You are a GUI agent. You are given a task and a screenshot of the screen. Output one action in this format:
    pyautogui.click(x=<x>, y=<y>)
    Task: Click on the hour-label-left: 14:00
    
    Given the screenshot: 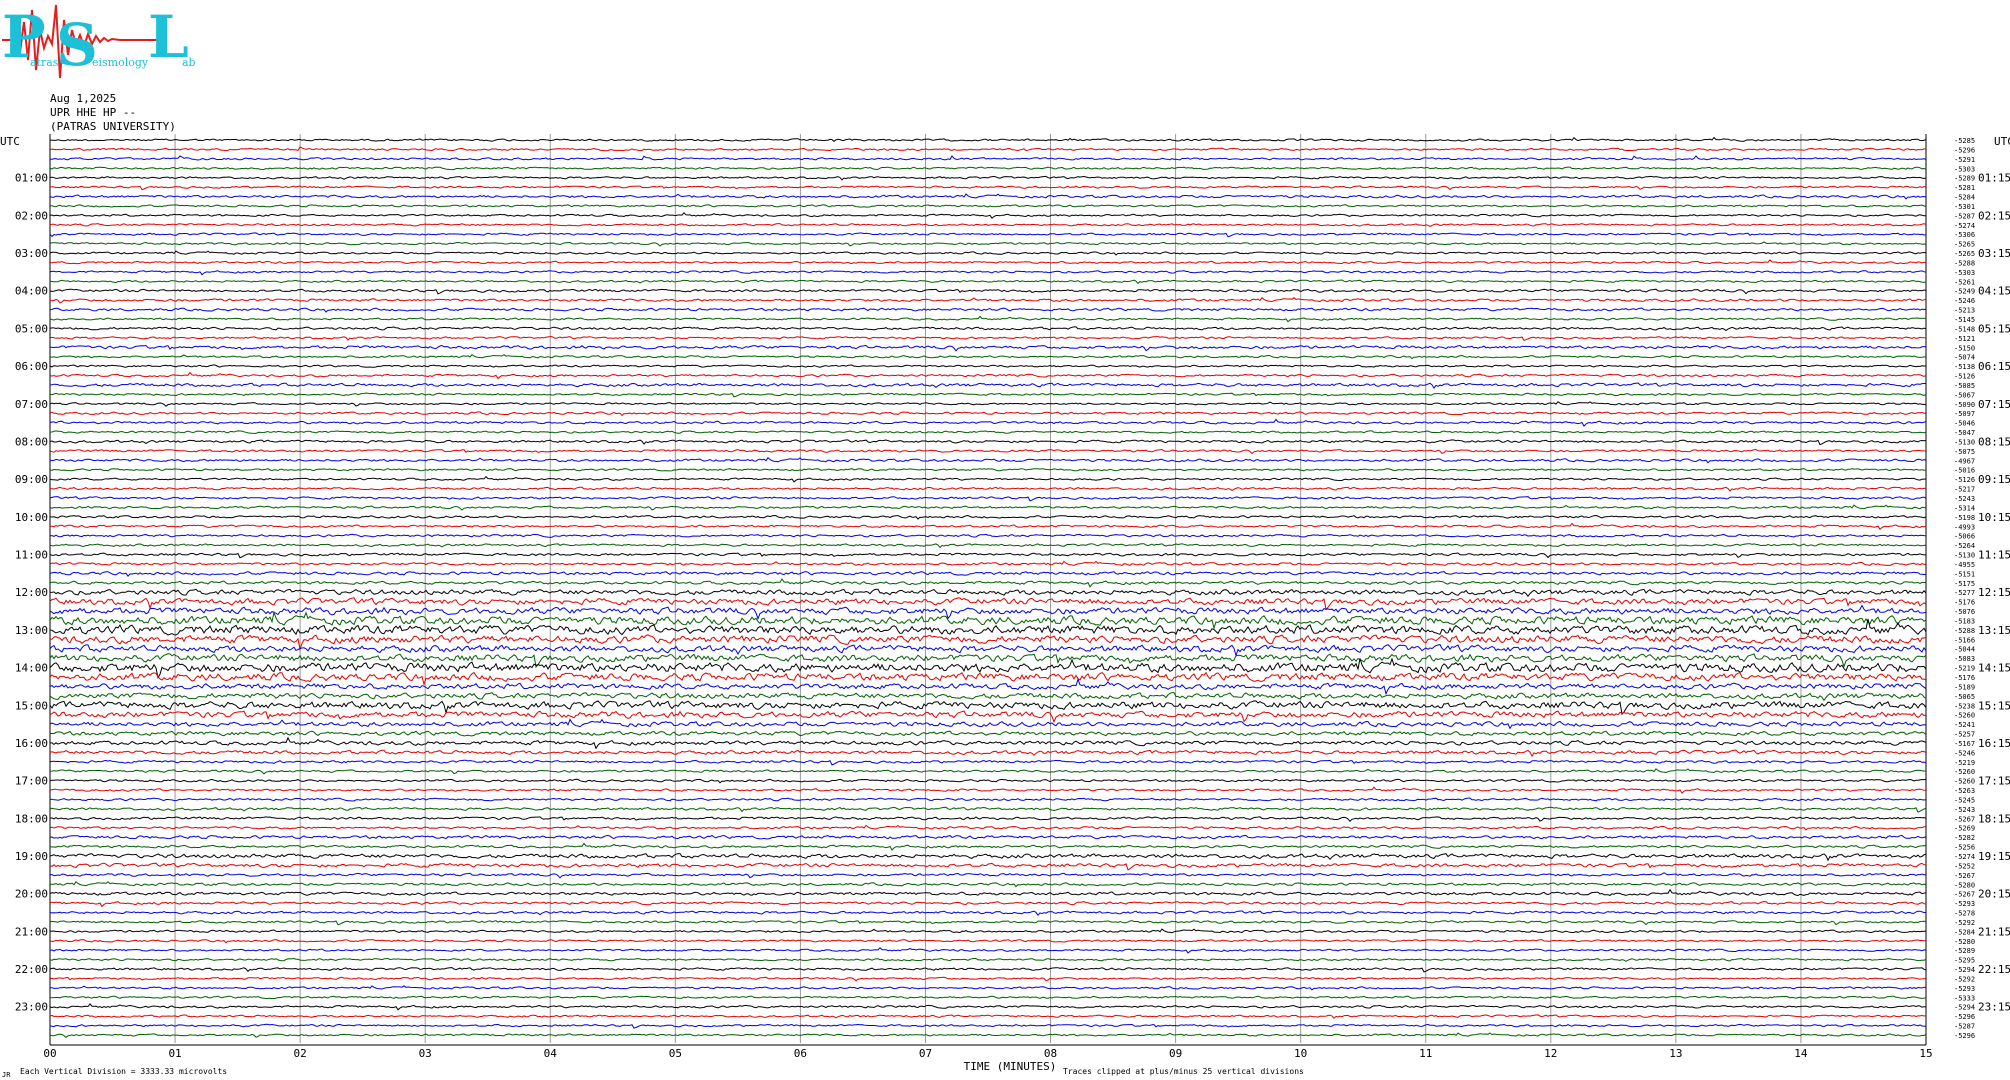 What is the action you would take?
    pyautogui.click(x=31, y=668)
    